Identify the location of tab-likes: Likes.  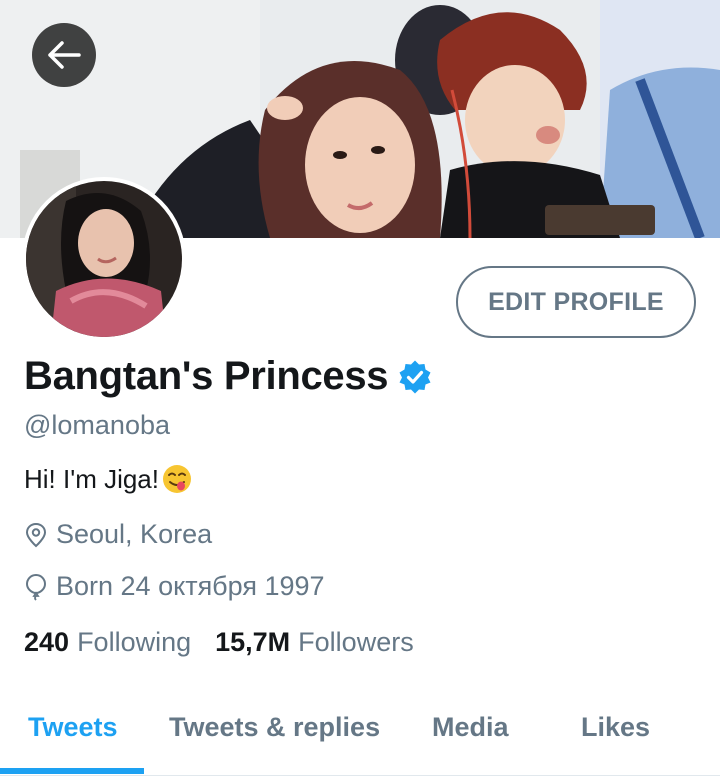
(615, 727).